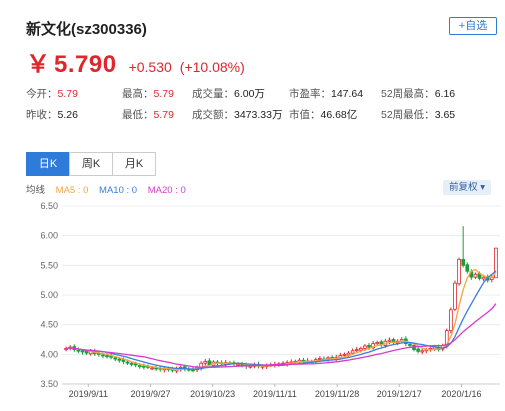 The width and height of the screenshot is (505, 411). What do you see at coordinates (49, 384) in the screenshot?
I see `y-tick-label: 3.50` at bounding box center [49, 384].